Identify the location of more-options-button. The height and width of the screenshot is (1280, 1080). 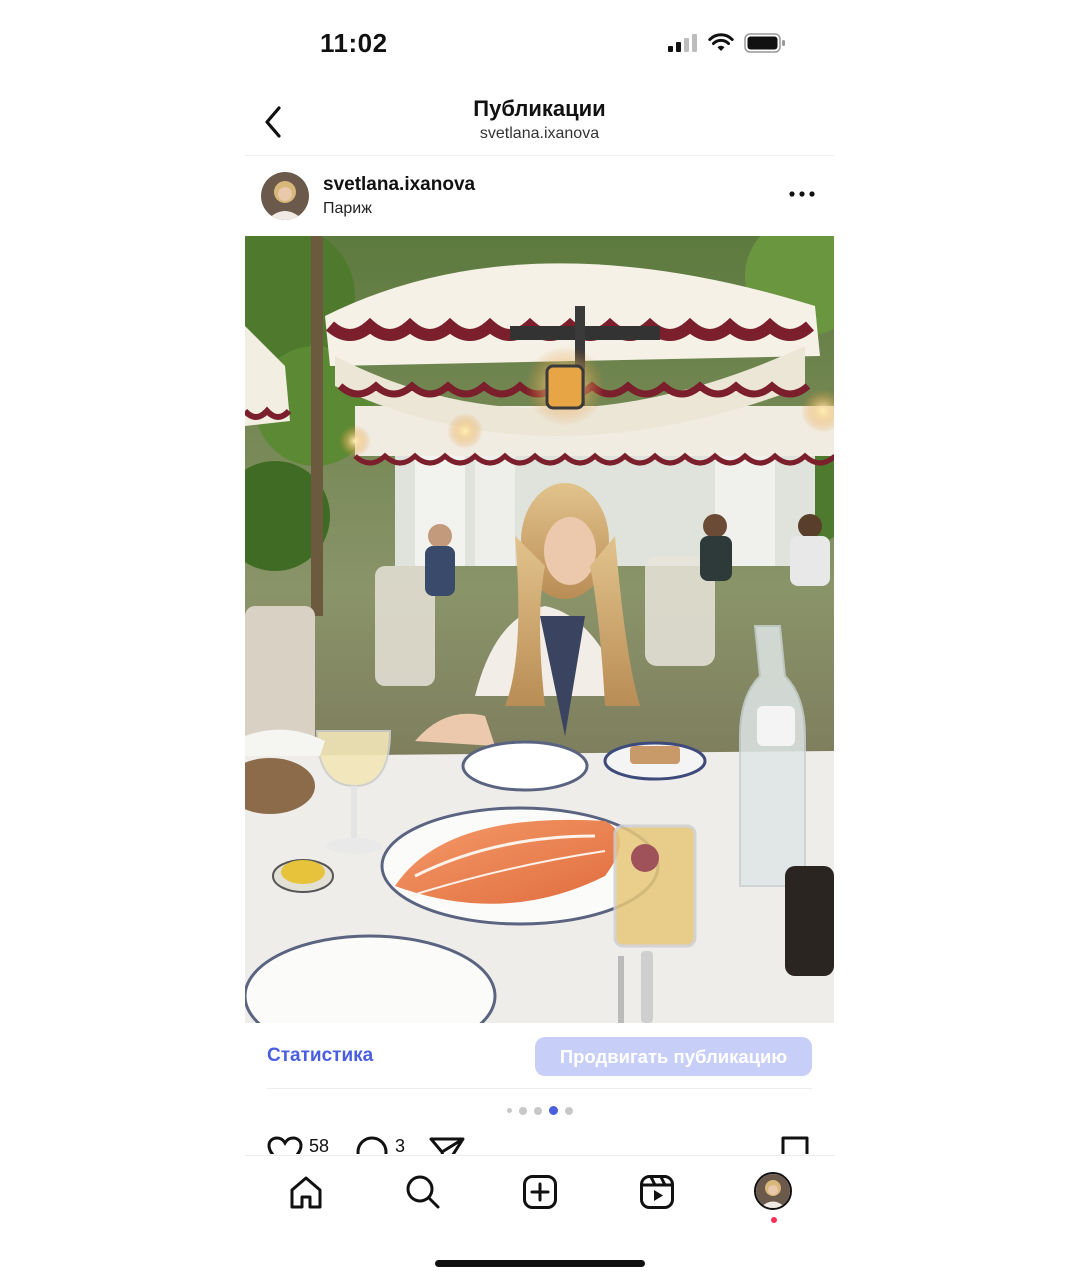
(802, 194).